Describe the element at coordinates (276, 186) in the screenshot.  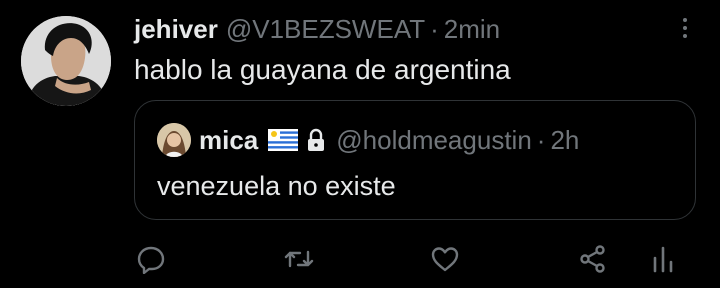
I see `quoted-tweet-text: venezuela no existe` at that location.